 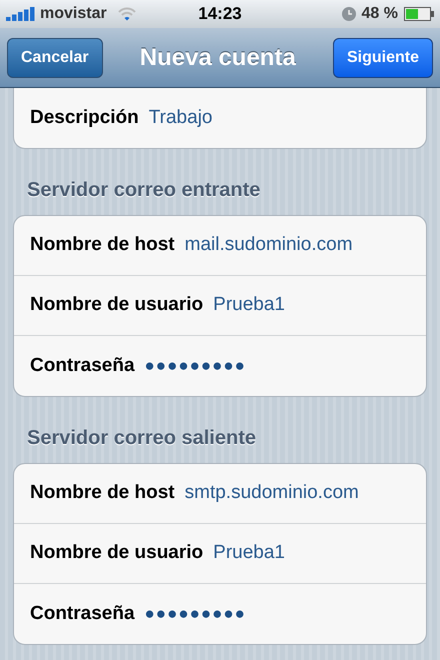 I want to click on battery-icon, so click(x=419, y=14).